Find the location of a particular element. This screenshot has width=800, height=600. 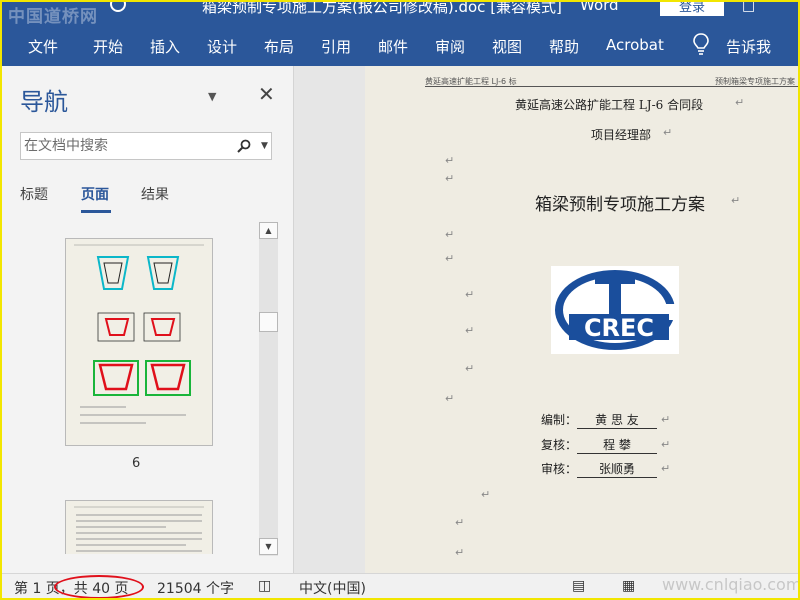

reviewed-by-label: 复核： is located at coordinates (559, 445).